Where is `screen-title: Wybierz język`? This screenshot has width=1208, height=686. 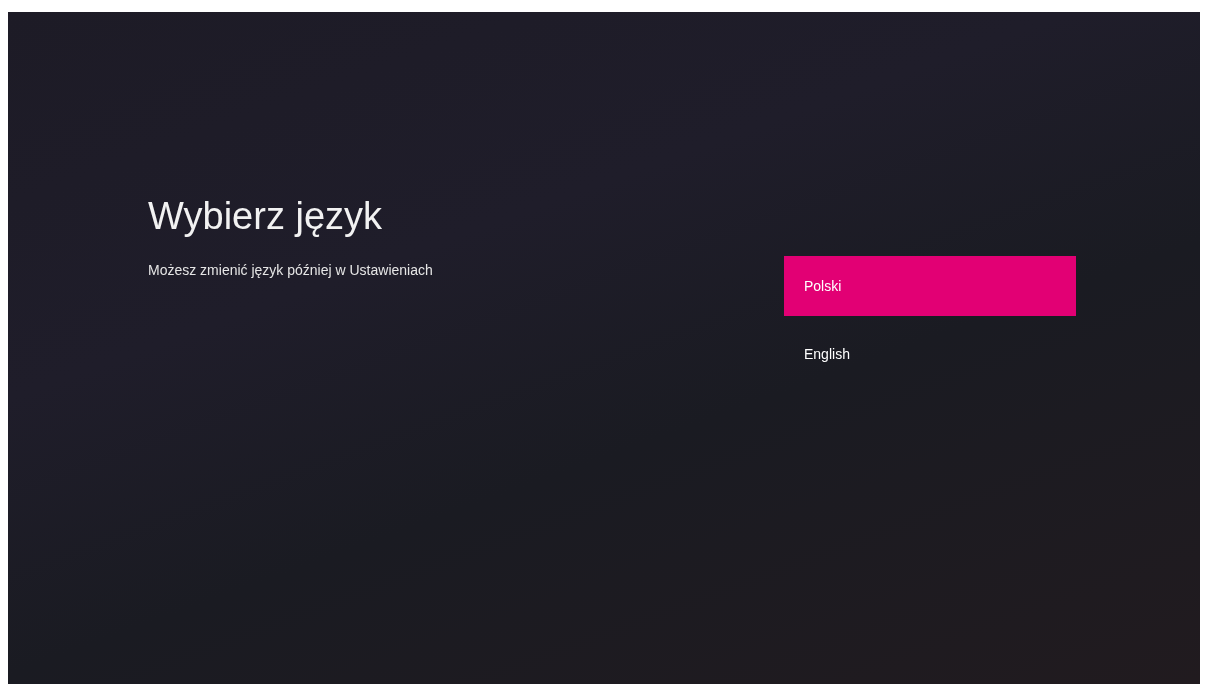
screen-title: Wybierz język is located at coordinates (266, 216).